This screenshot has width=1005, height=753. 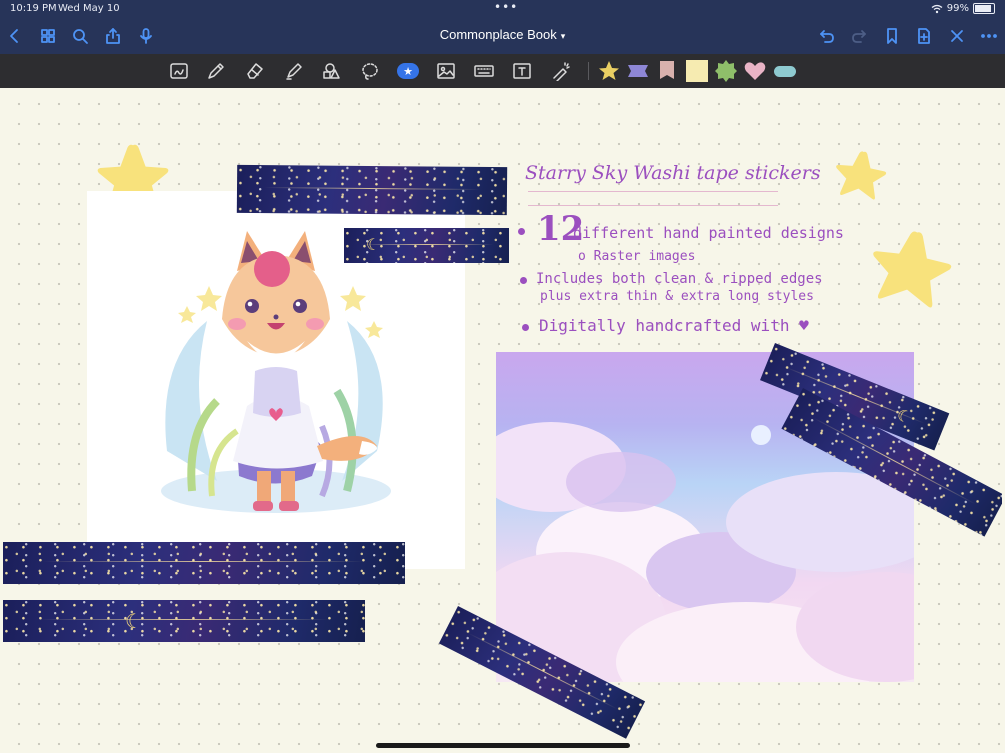 What do you see at coordinates (697, 71) in the screenshot?
I see `note-sticker-icon` at bounding box center [697, 71].